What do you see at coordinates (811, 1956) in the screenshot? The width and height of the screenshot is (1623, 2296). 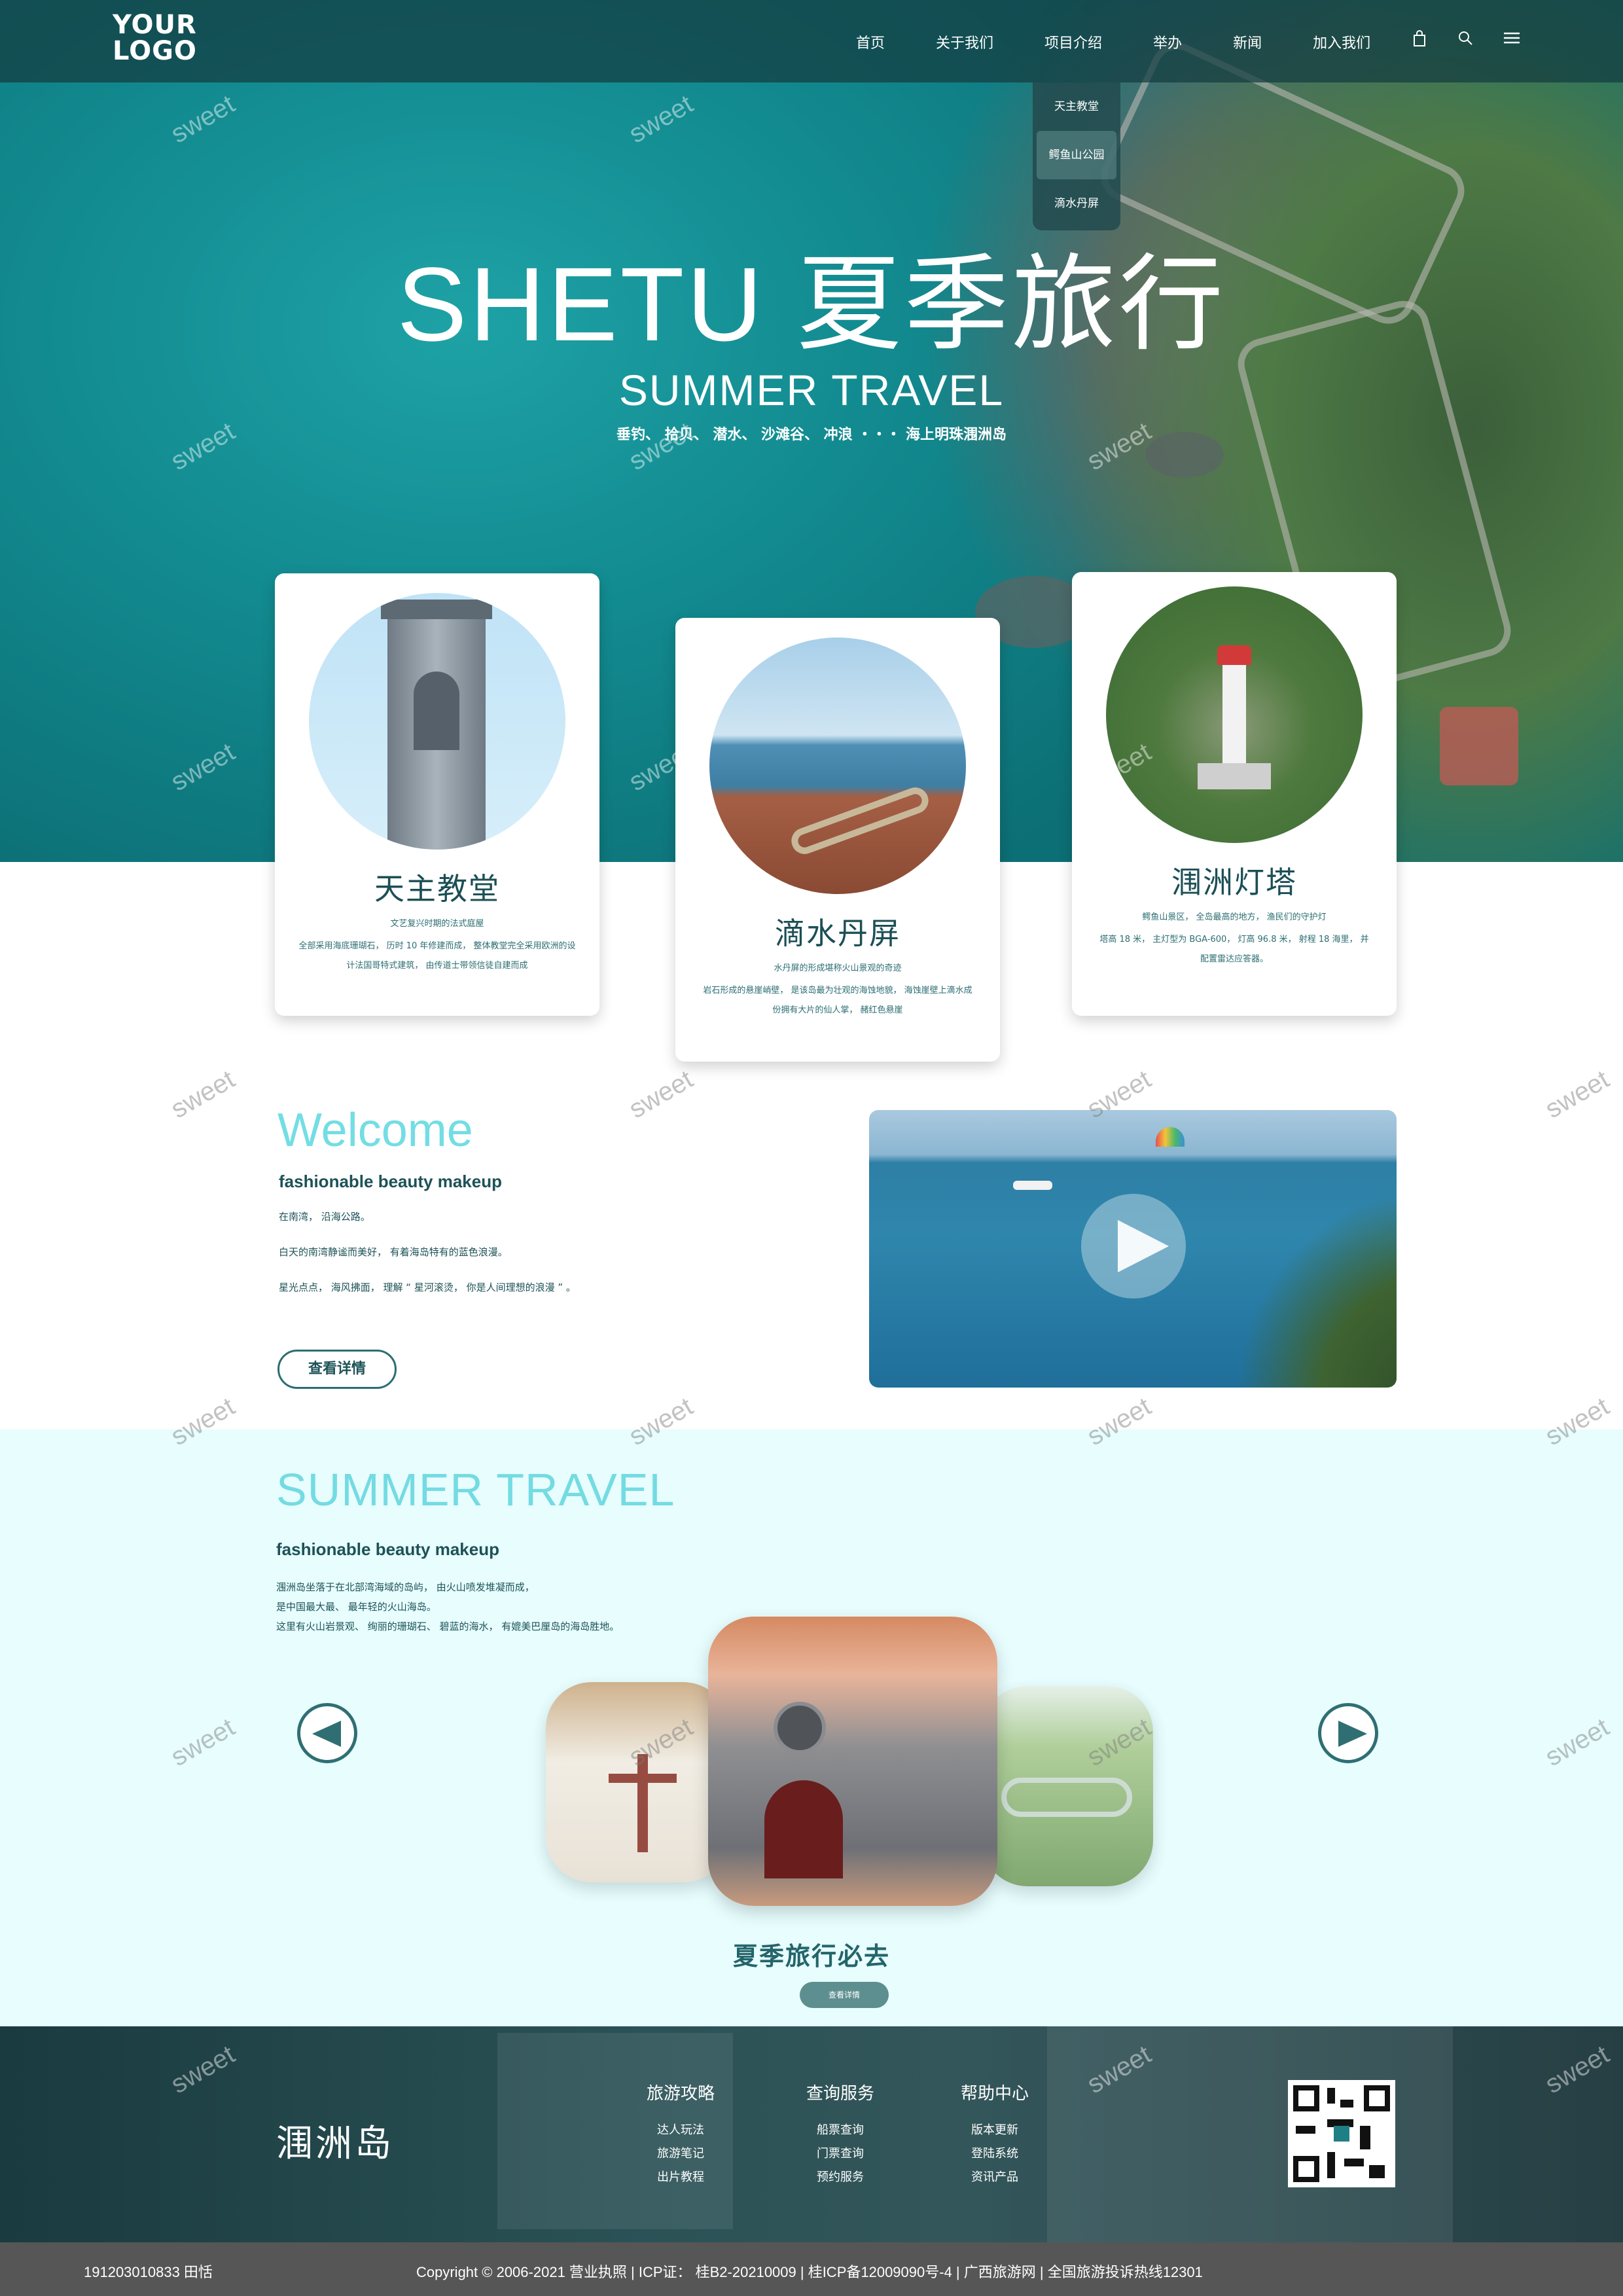 I see `carousel-caption: 夏季旅行必去` at bounding box center [811, 1956].